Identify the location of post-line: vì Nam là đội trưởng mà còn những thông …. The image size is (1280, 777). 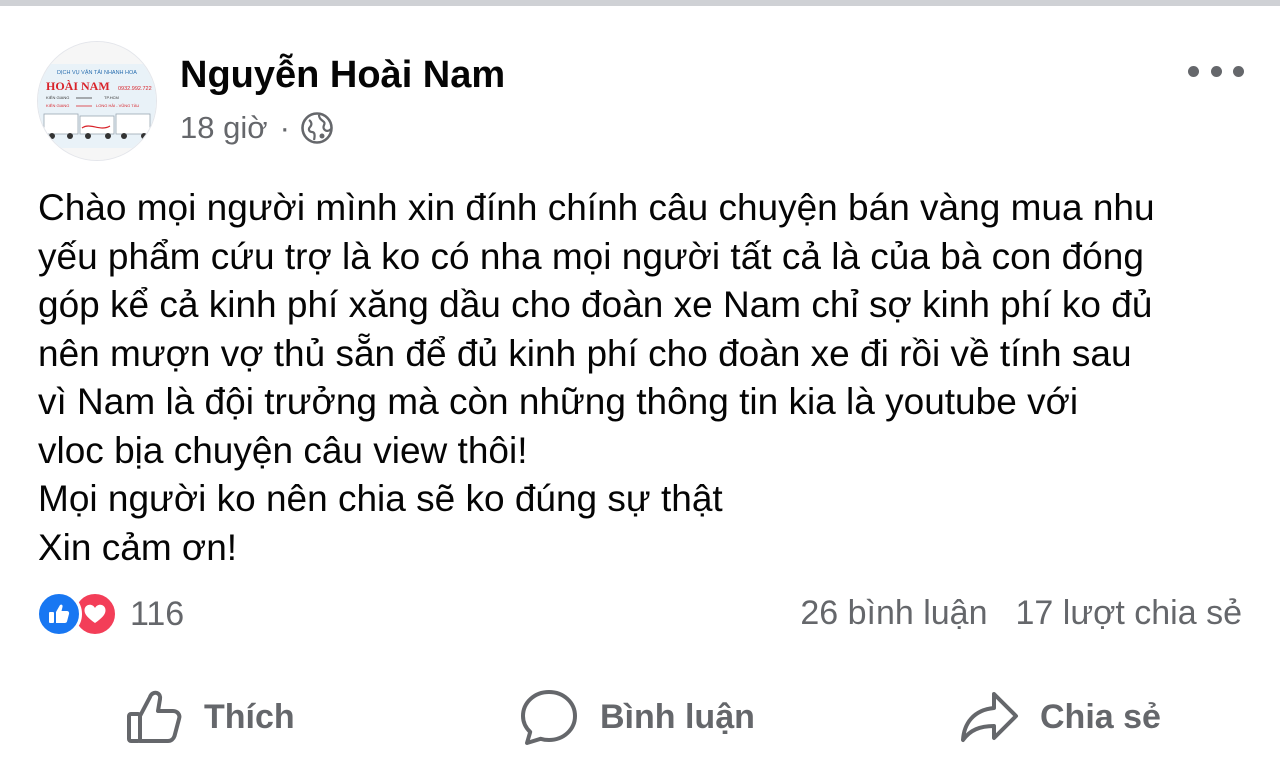
(558, 401).